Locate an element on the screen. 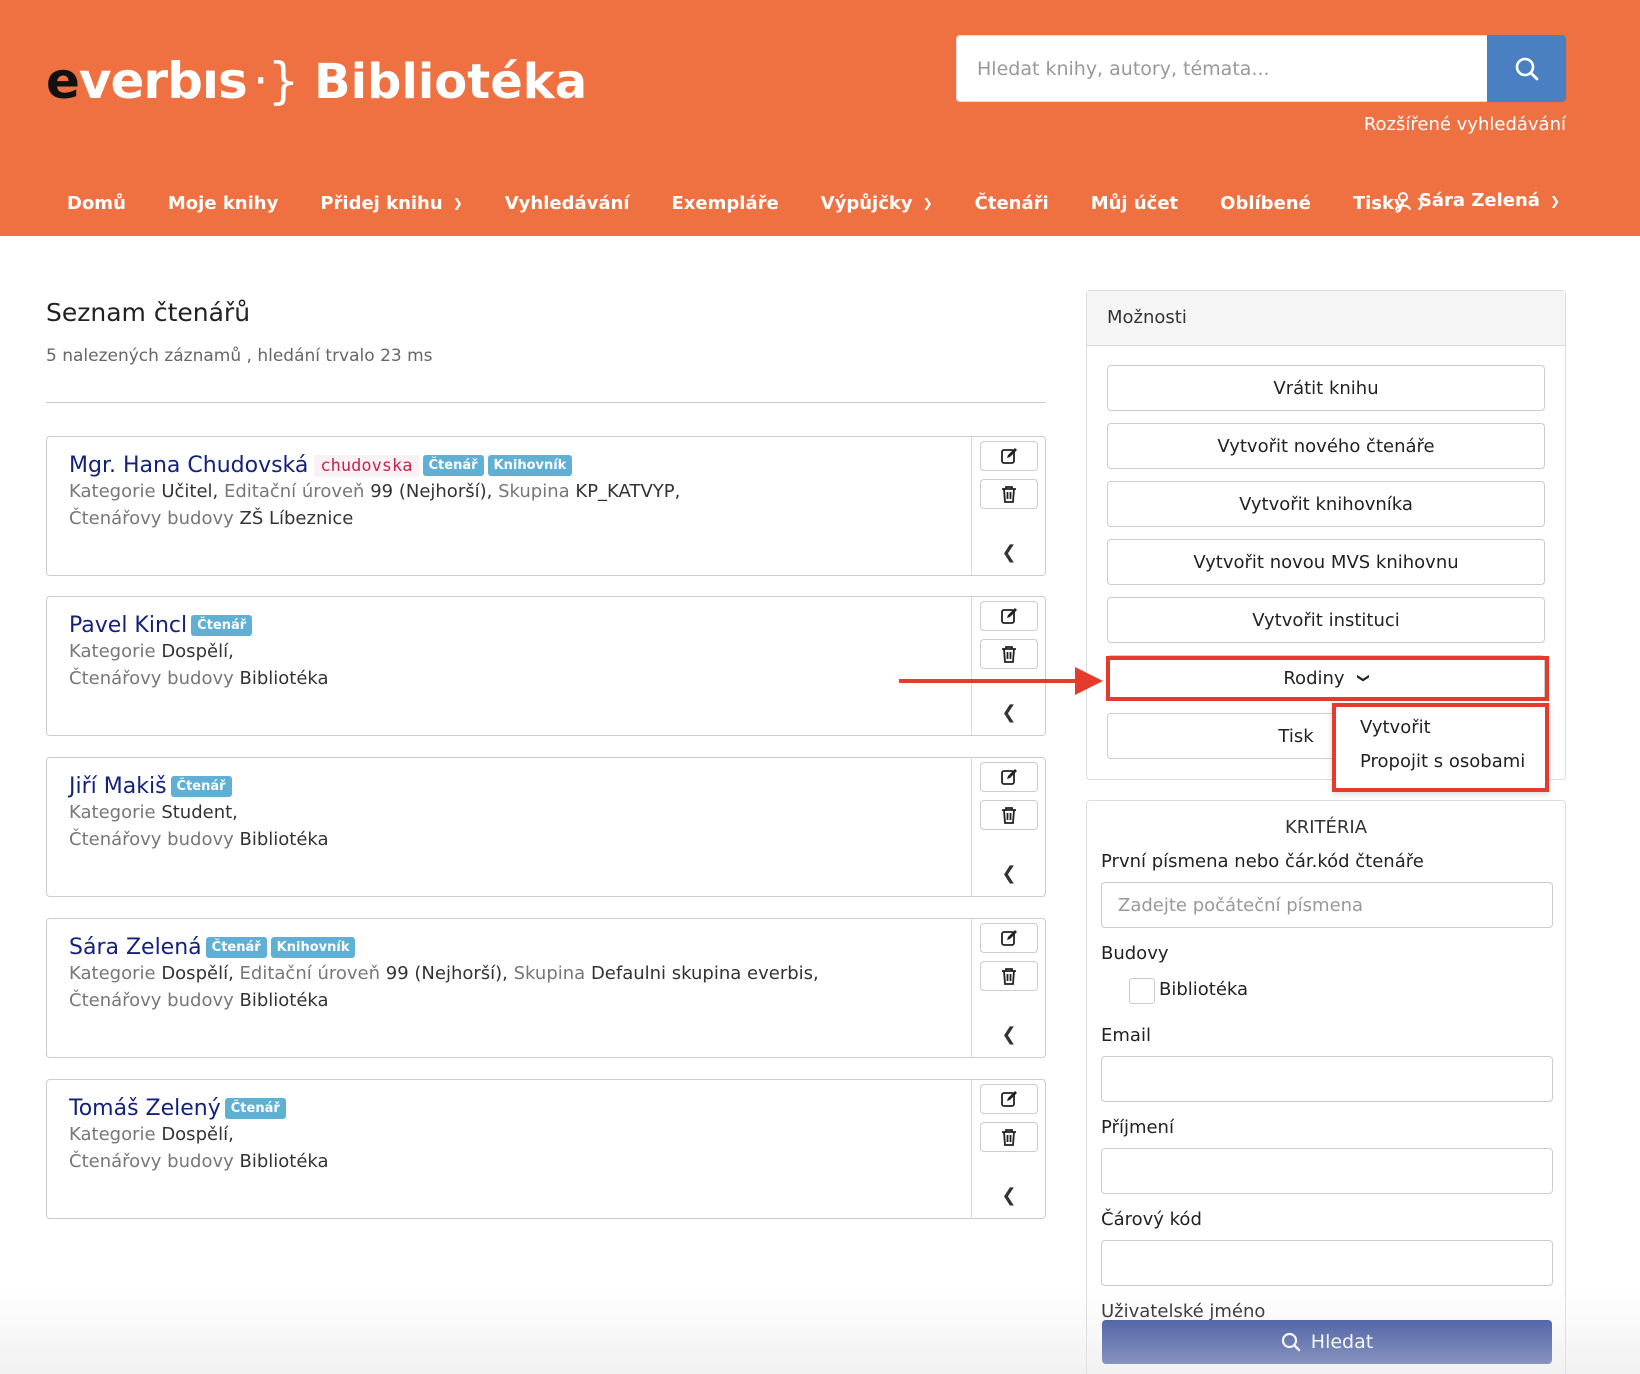 The width and height of the screenshot is (1640, 1374). reader-name-link: Tomáš Zelený is located at coordinates (145, 1108).